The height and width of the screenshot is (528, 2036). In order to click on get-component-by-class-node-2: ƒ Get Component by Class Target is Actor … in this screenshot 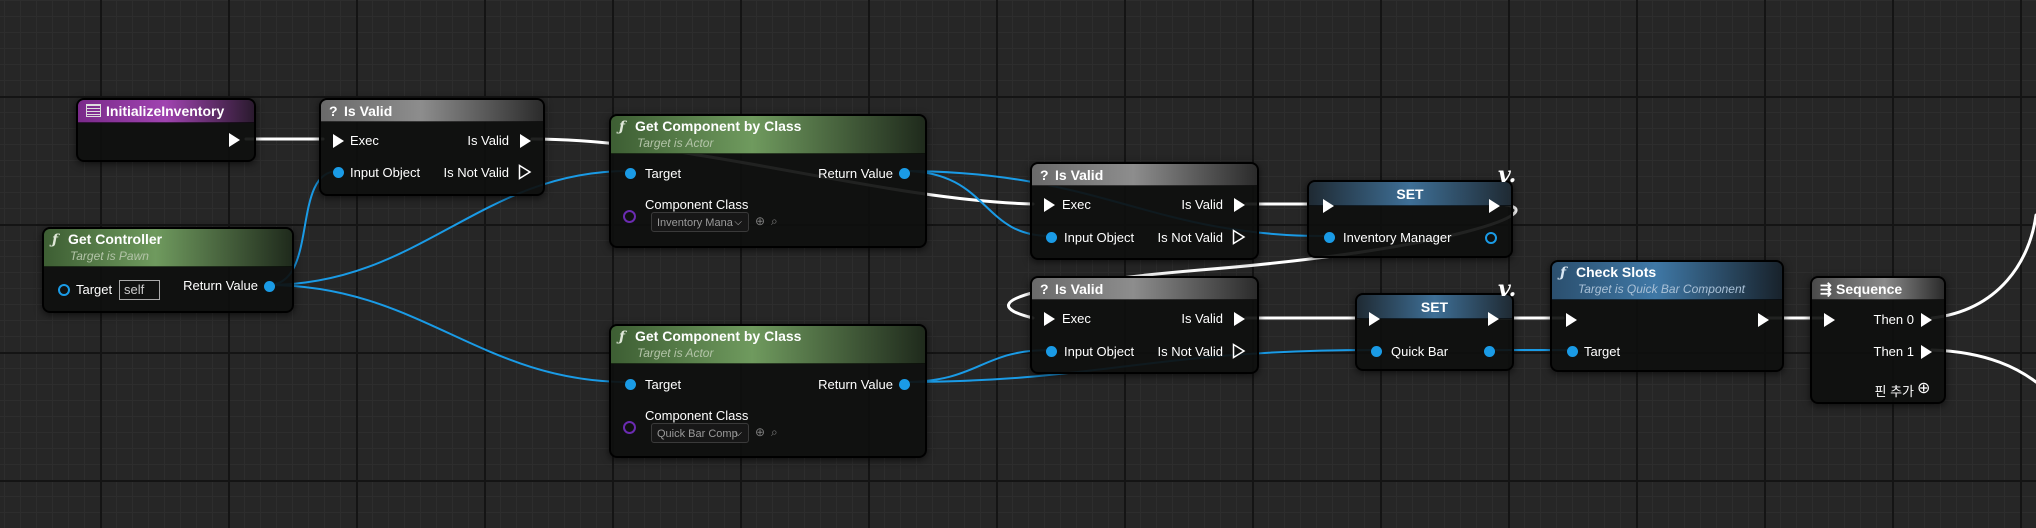, I will do `click(768, 391)`.